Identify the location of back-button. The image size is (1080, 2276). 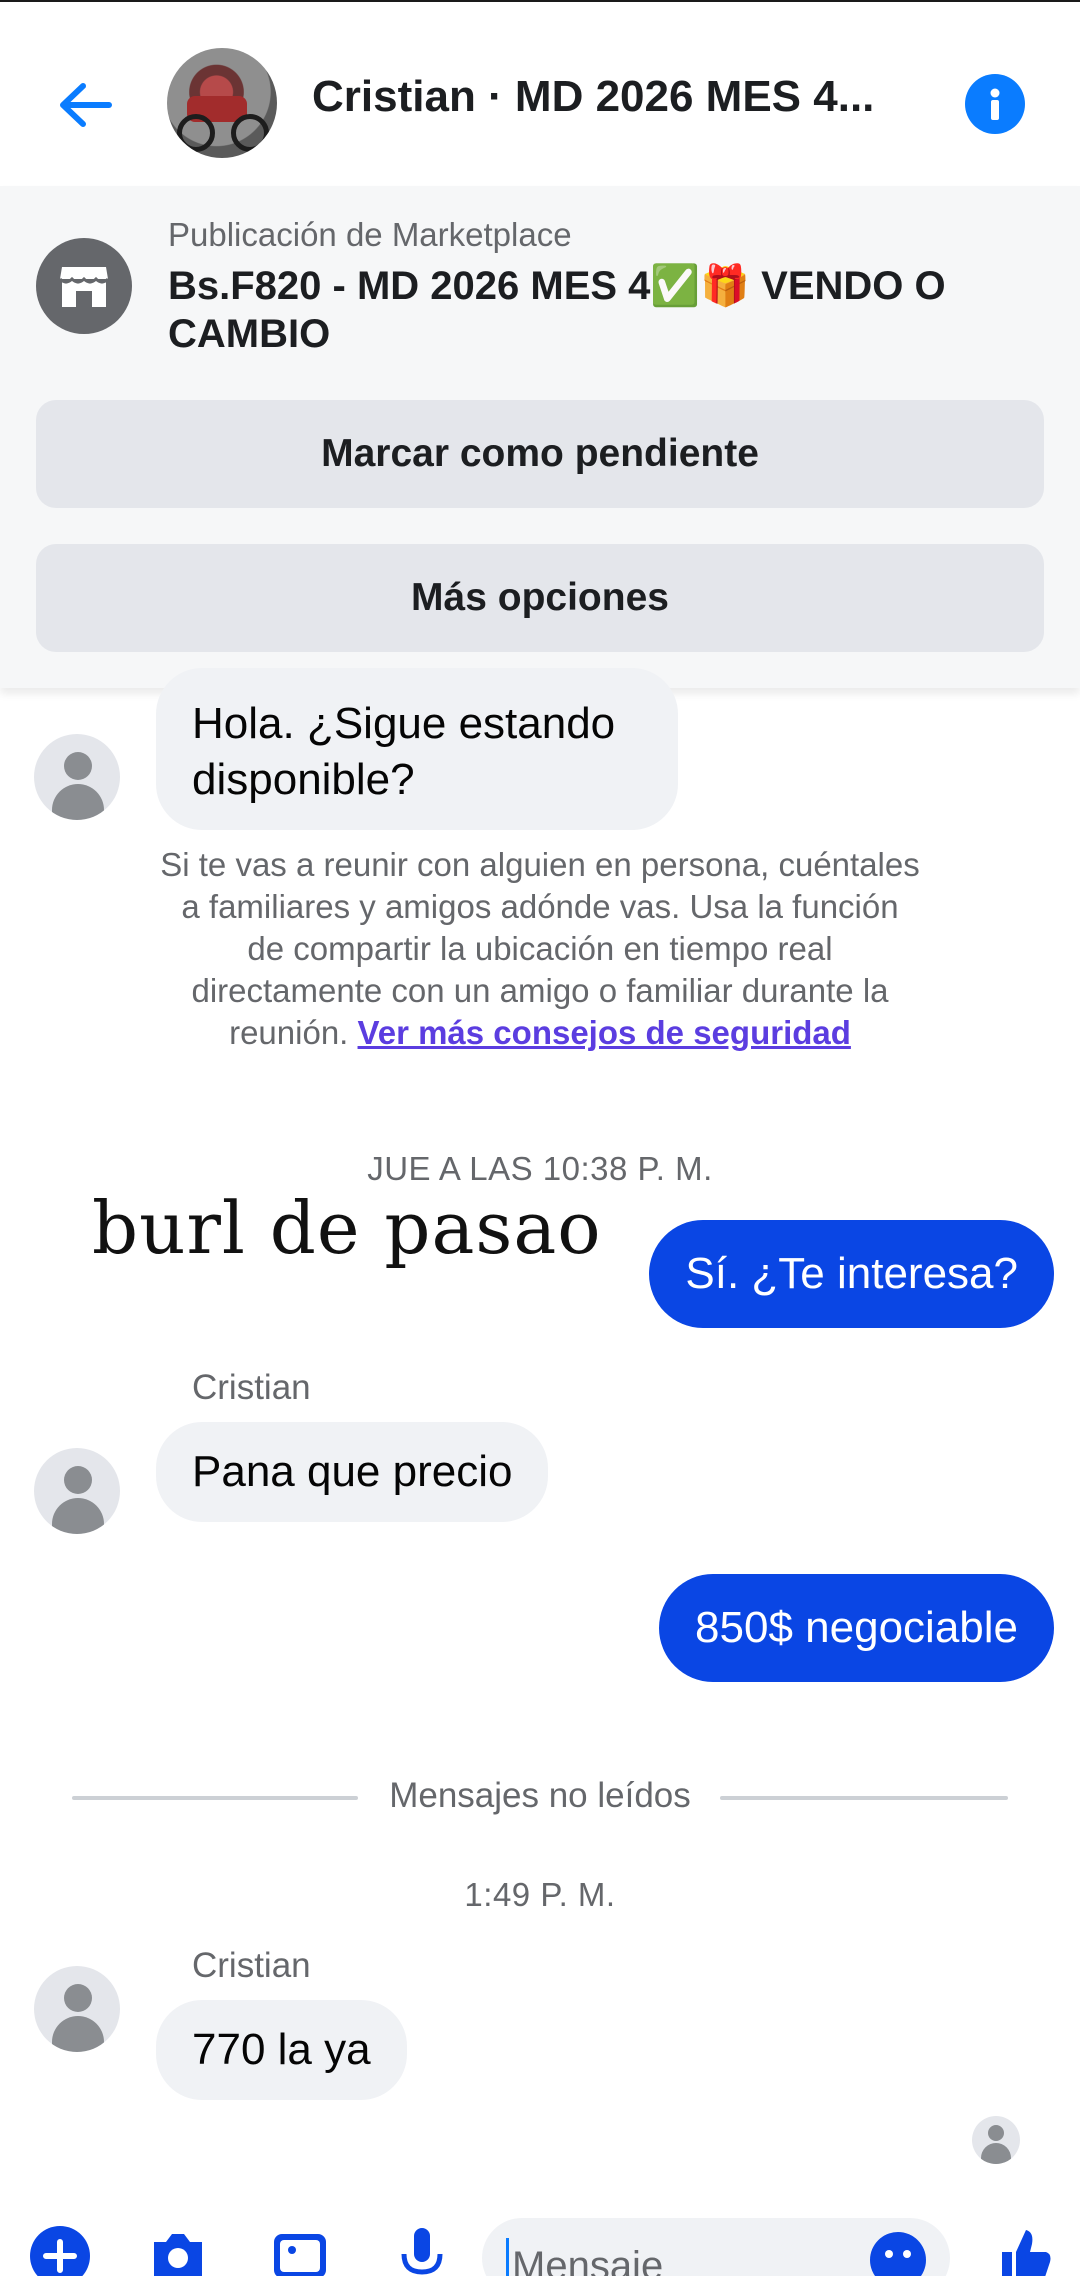
(85, 105).